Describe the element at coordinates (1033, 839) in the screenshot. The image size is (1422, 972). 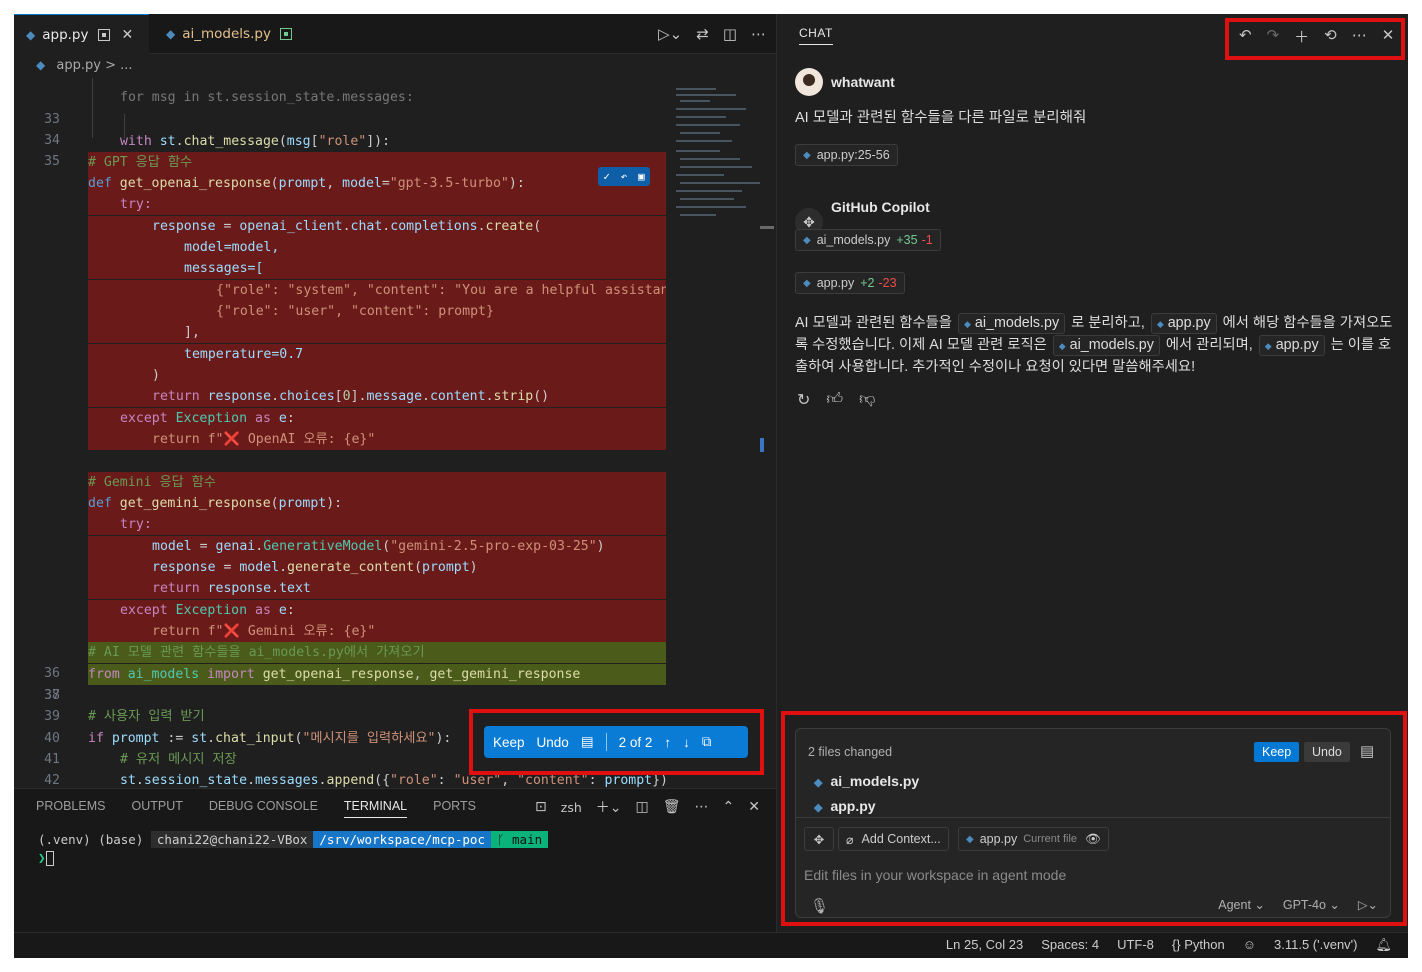
I see `current-file-chip: ◆ app.py Current file 👁︎` at that location.